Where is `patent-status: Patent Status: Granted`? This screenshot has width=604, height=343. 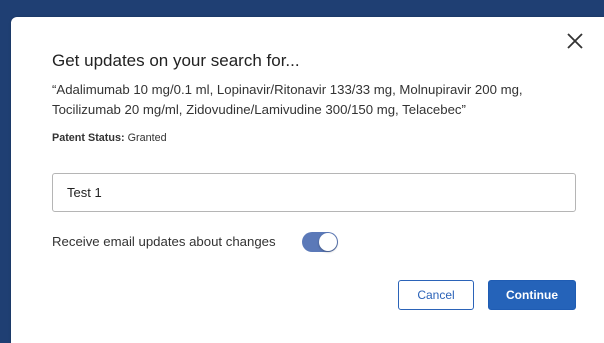
patent-status: Patent Status: Granted is located at coordinates (109, 138).